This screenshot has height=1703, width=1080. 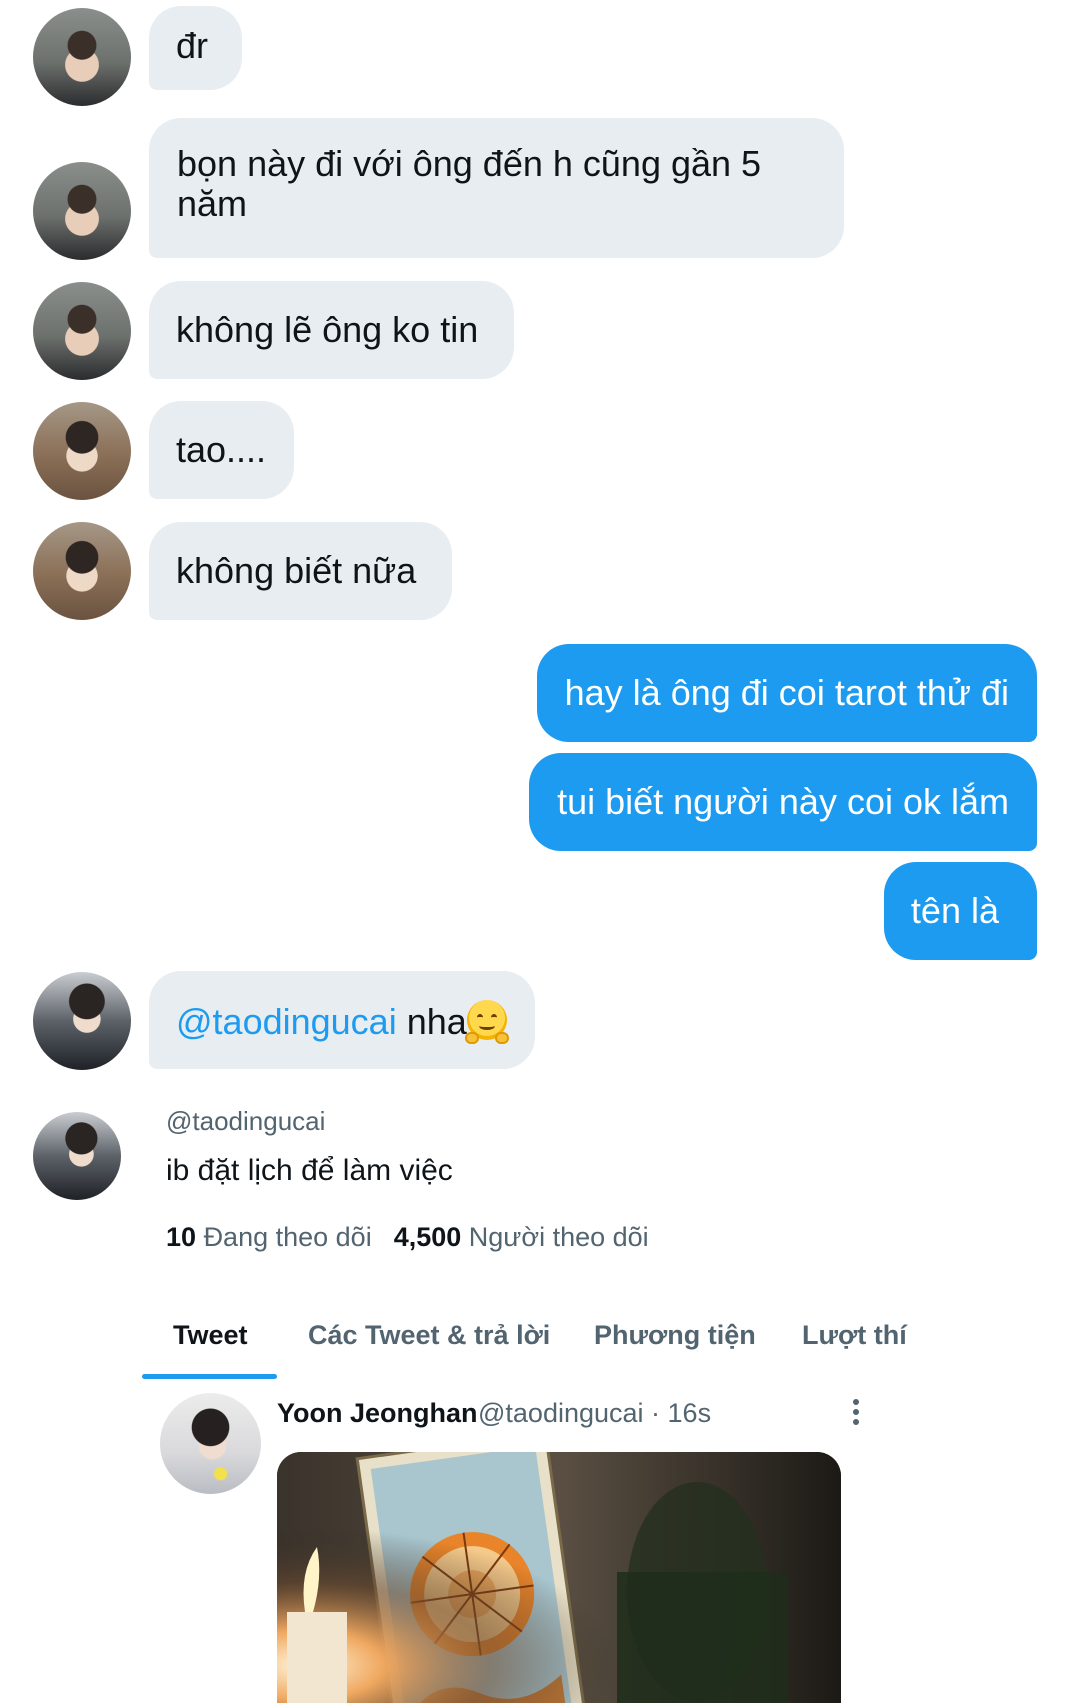 What do you see at coordinates (181, 1237) in the screenshot?
I see `following-count: 10` at bounding box center [181, 1237].